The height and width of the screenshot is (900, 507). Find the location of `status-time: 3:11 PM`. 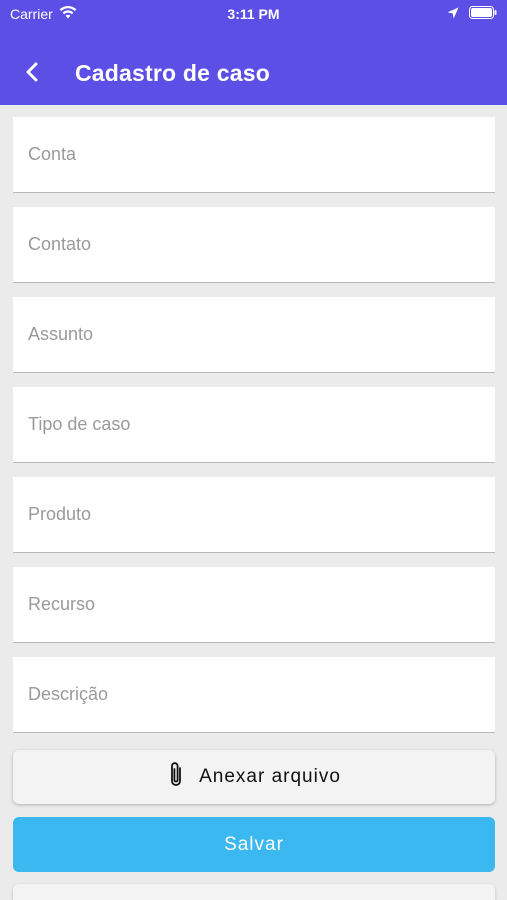

status-time: 3:11 PM is located at coordinates (253, 14).